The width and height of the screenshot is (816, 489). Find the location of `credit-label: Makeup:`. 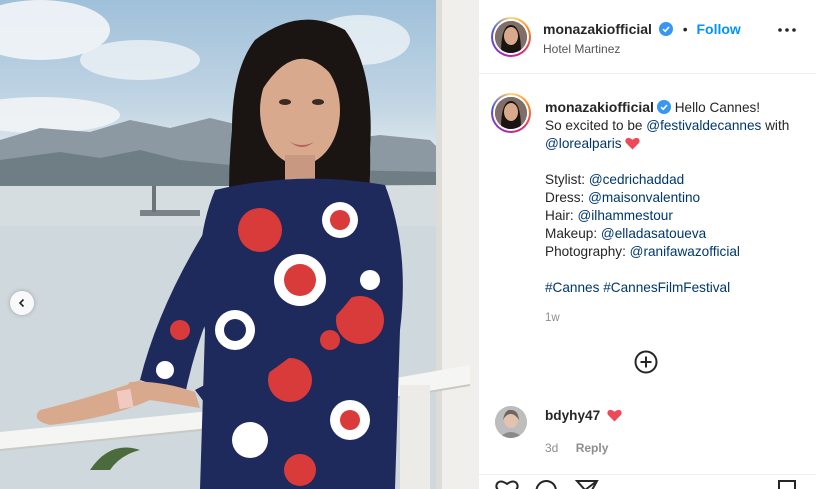

credit-label: Makeup: is located at coordinates (573, 233).